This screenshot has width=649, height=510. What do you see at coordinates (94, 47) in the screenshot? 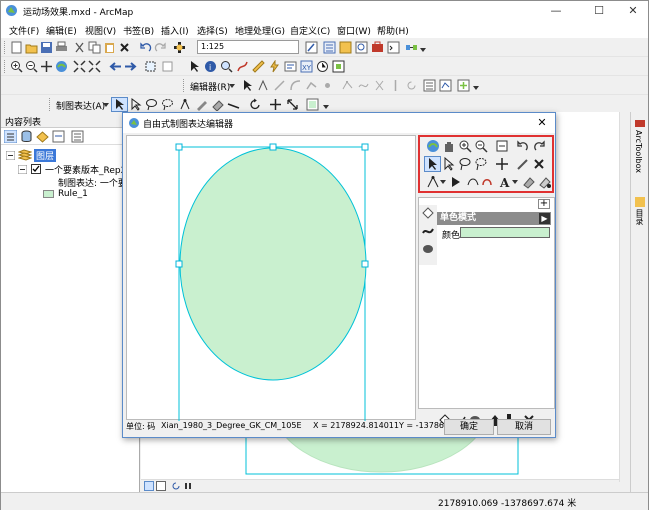
I see `copy-icon` at bounding box center [94, 47].